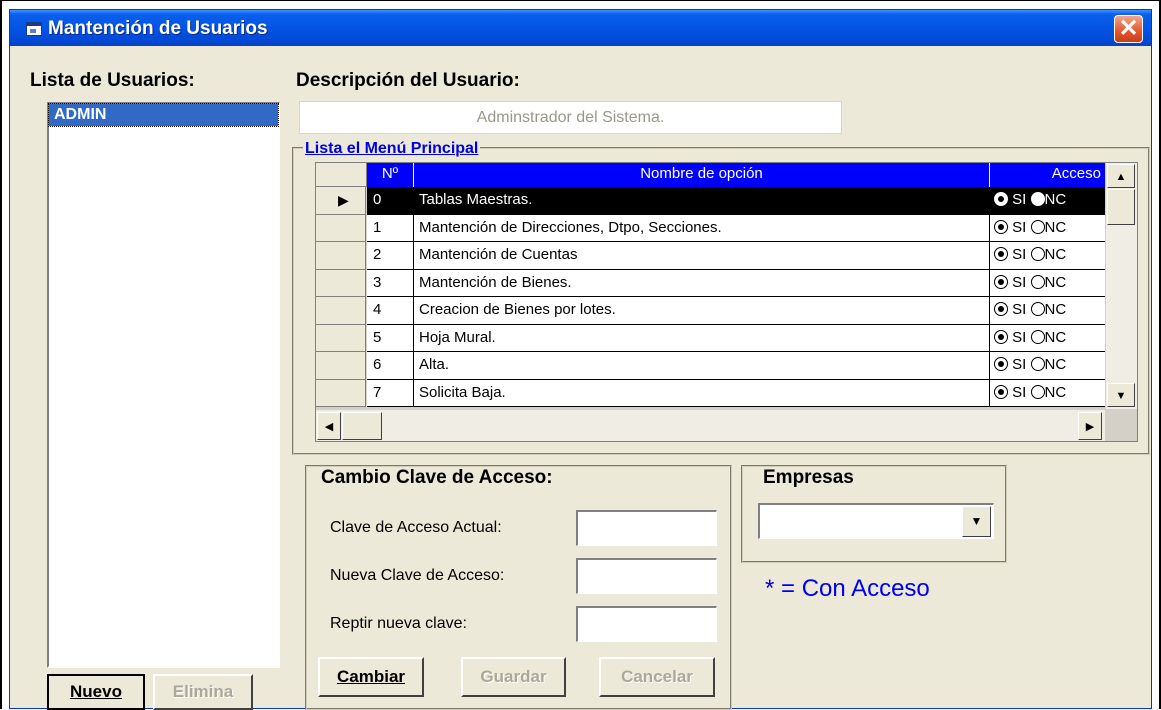  Describe the element at coordinates (646, 528) in the screenshot. I see `current-password-input` at that location.